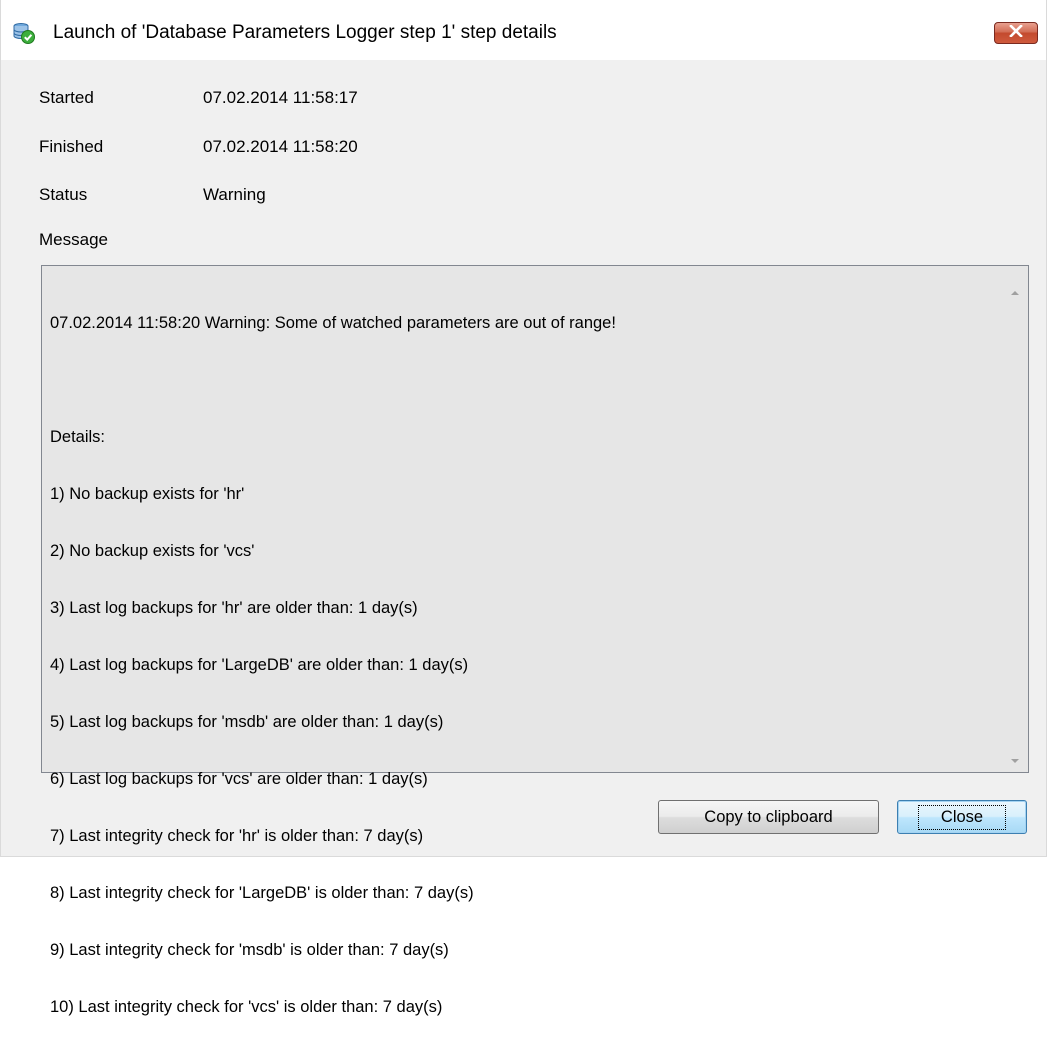 The image size is (1047, 1055). Describe the element at coordinates (280, 146) in the screenshot. I see `finished-value: 07.02.2014 11:58:20` at that location.